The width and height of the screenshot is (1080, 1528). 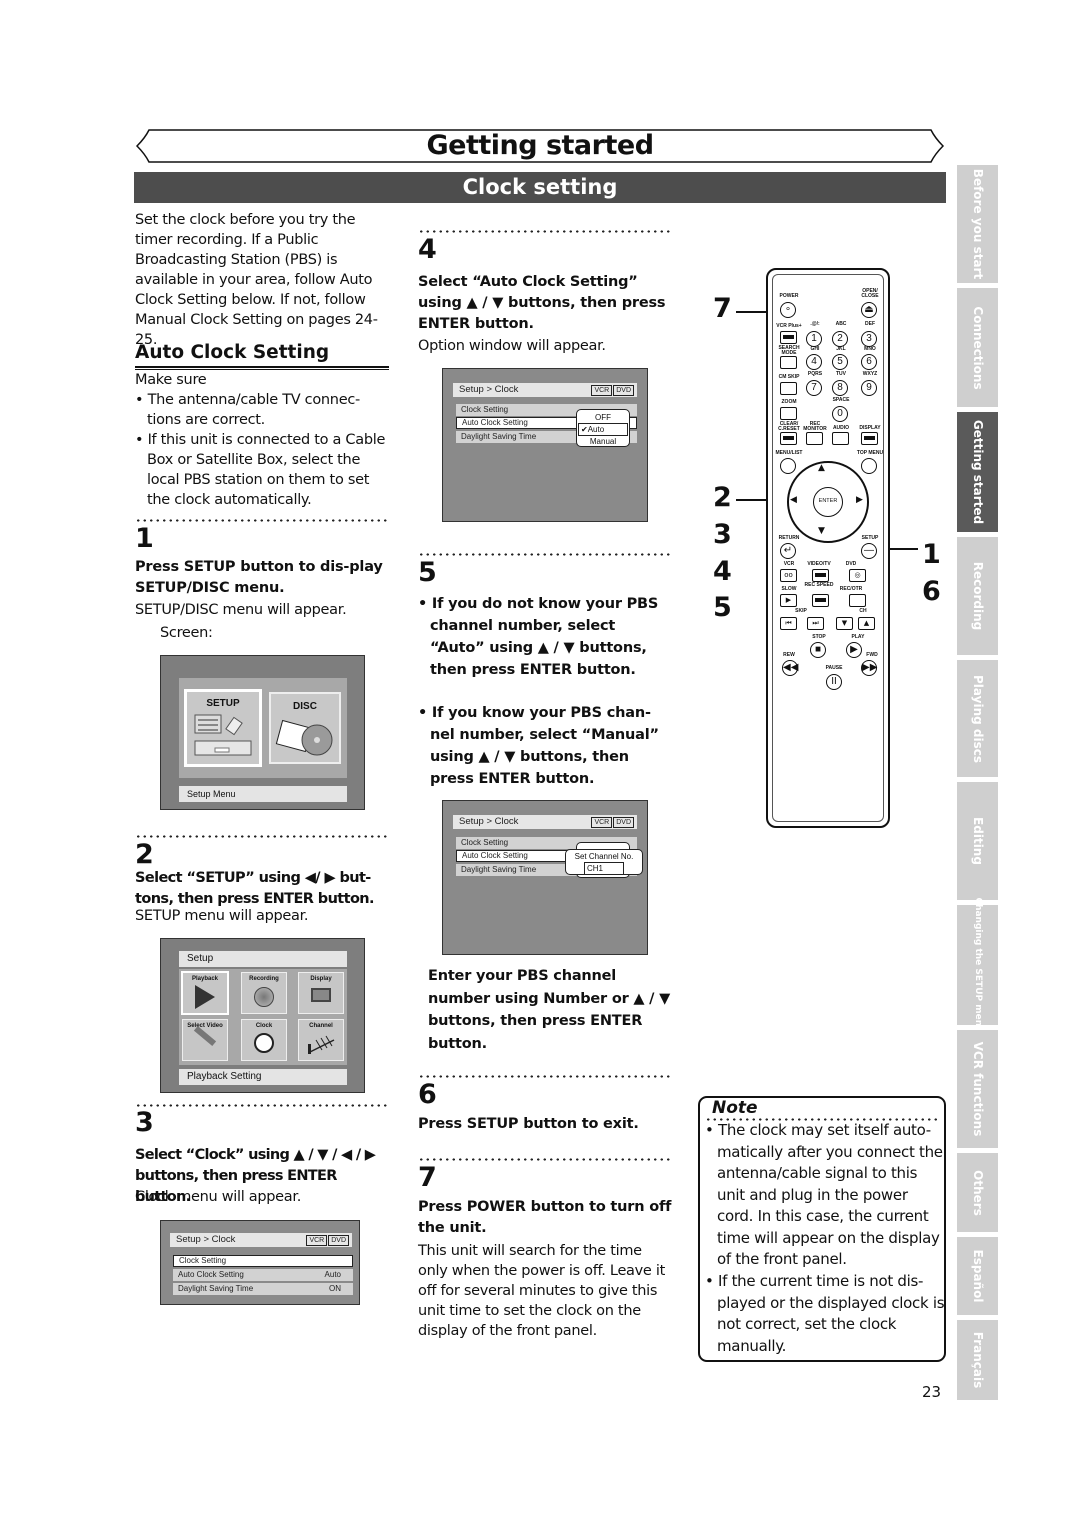 I want to click on power-button: ∘, so click(x=788, y=310).